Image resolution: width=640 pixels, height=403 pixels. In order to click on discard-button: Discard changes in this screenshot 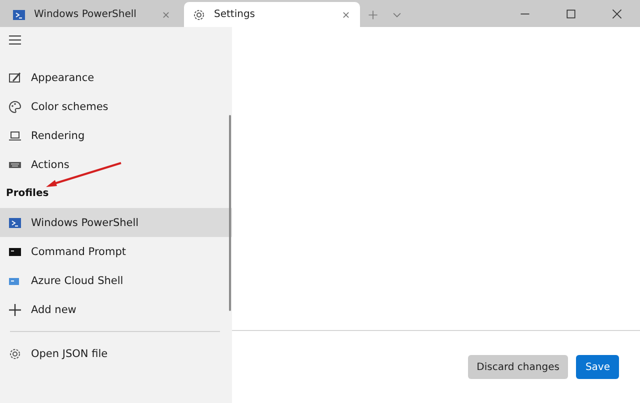, I will do `click(518, 367)`.